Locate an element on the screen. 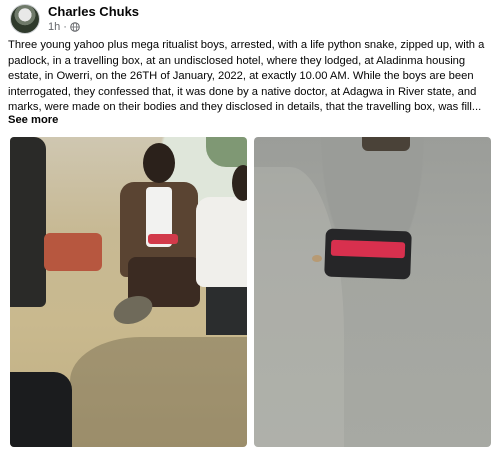 This screenshot has width=496, height=453. photo-cloth is located at coordinates (73, 252).